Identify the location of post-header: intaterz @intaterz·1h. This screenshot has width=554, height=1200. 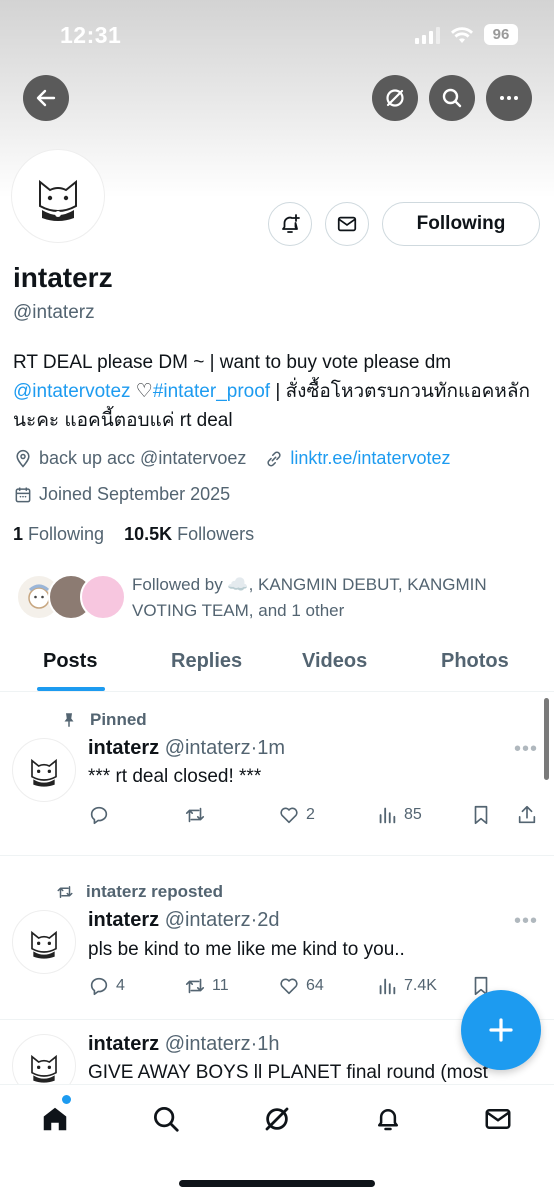
(183, 1044).